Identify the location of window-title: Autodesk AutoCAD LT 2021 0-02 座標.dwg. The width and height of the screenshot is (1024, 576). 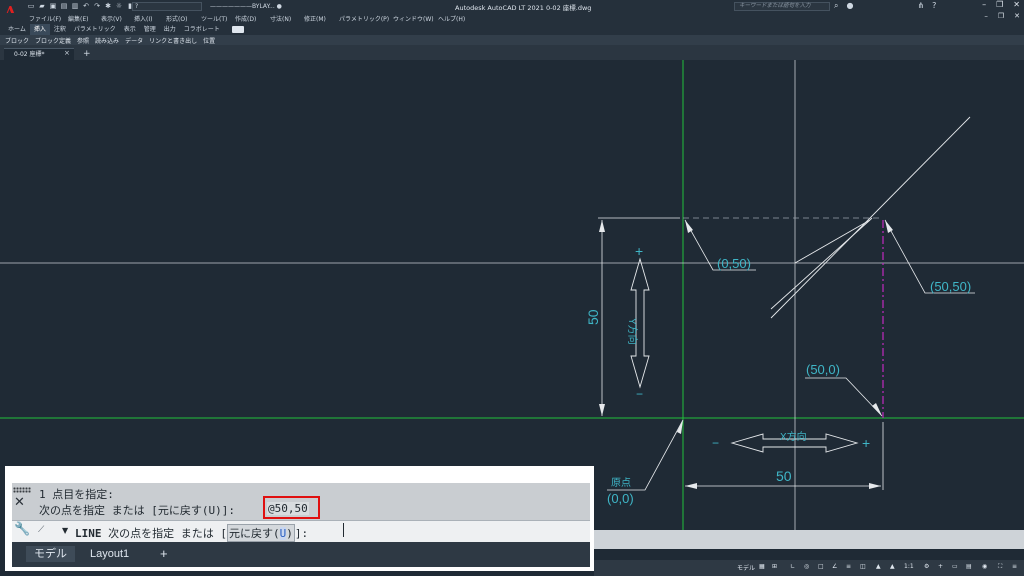
(523, 8).